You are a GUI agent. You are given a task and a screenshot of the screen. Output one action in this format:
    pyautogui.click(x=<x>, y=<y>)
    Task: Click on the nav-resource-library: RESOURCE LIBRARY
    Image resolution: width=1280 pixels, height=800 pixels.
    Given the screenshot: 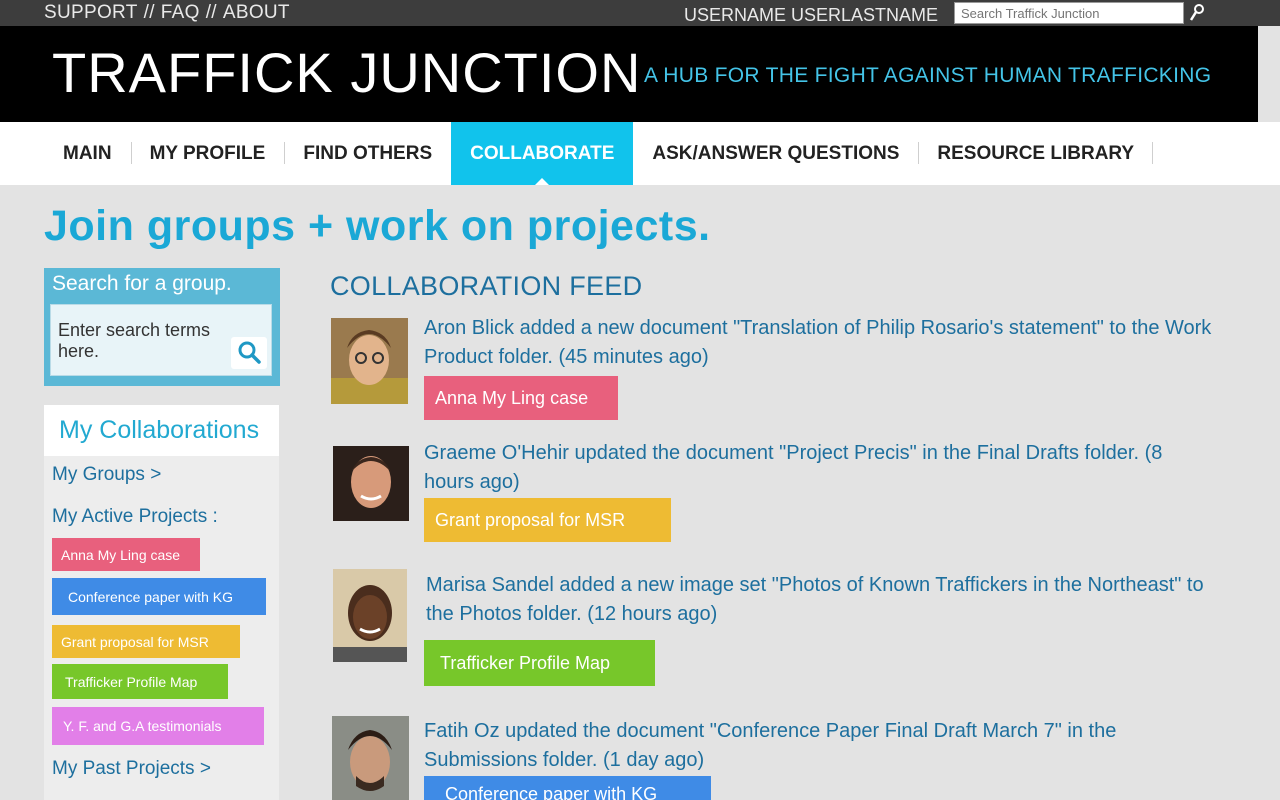 What is the action you would take?
    pyautogui.click(x=1035, y=153)
    